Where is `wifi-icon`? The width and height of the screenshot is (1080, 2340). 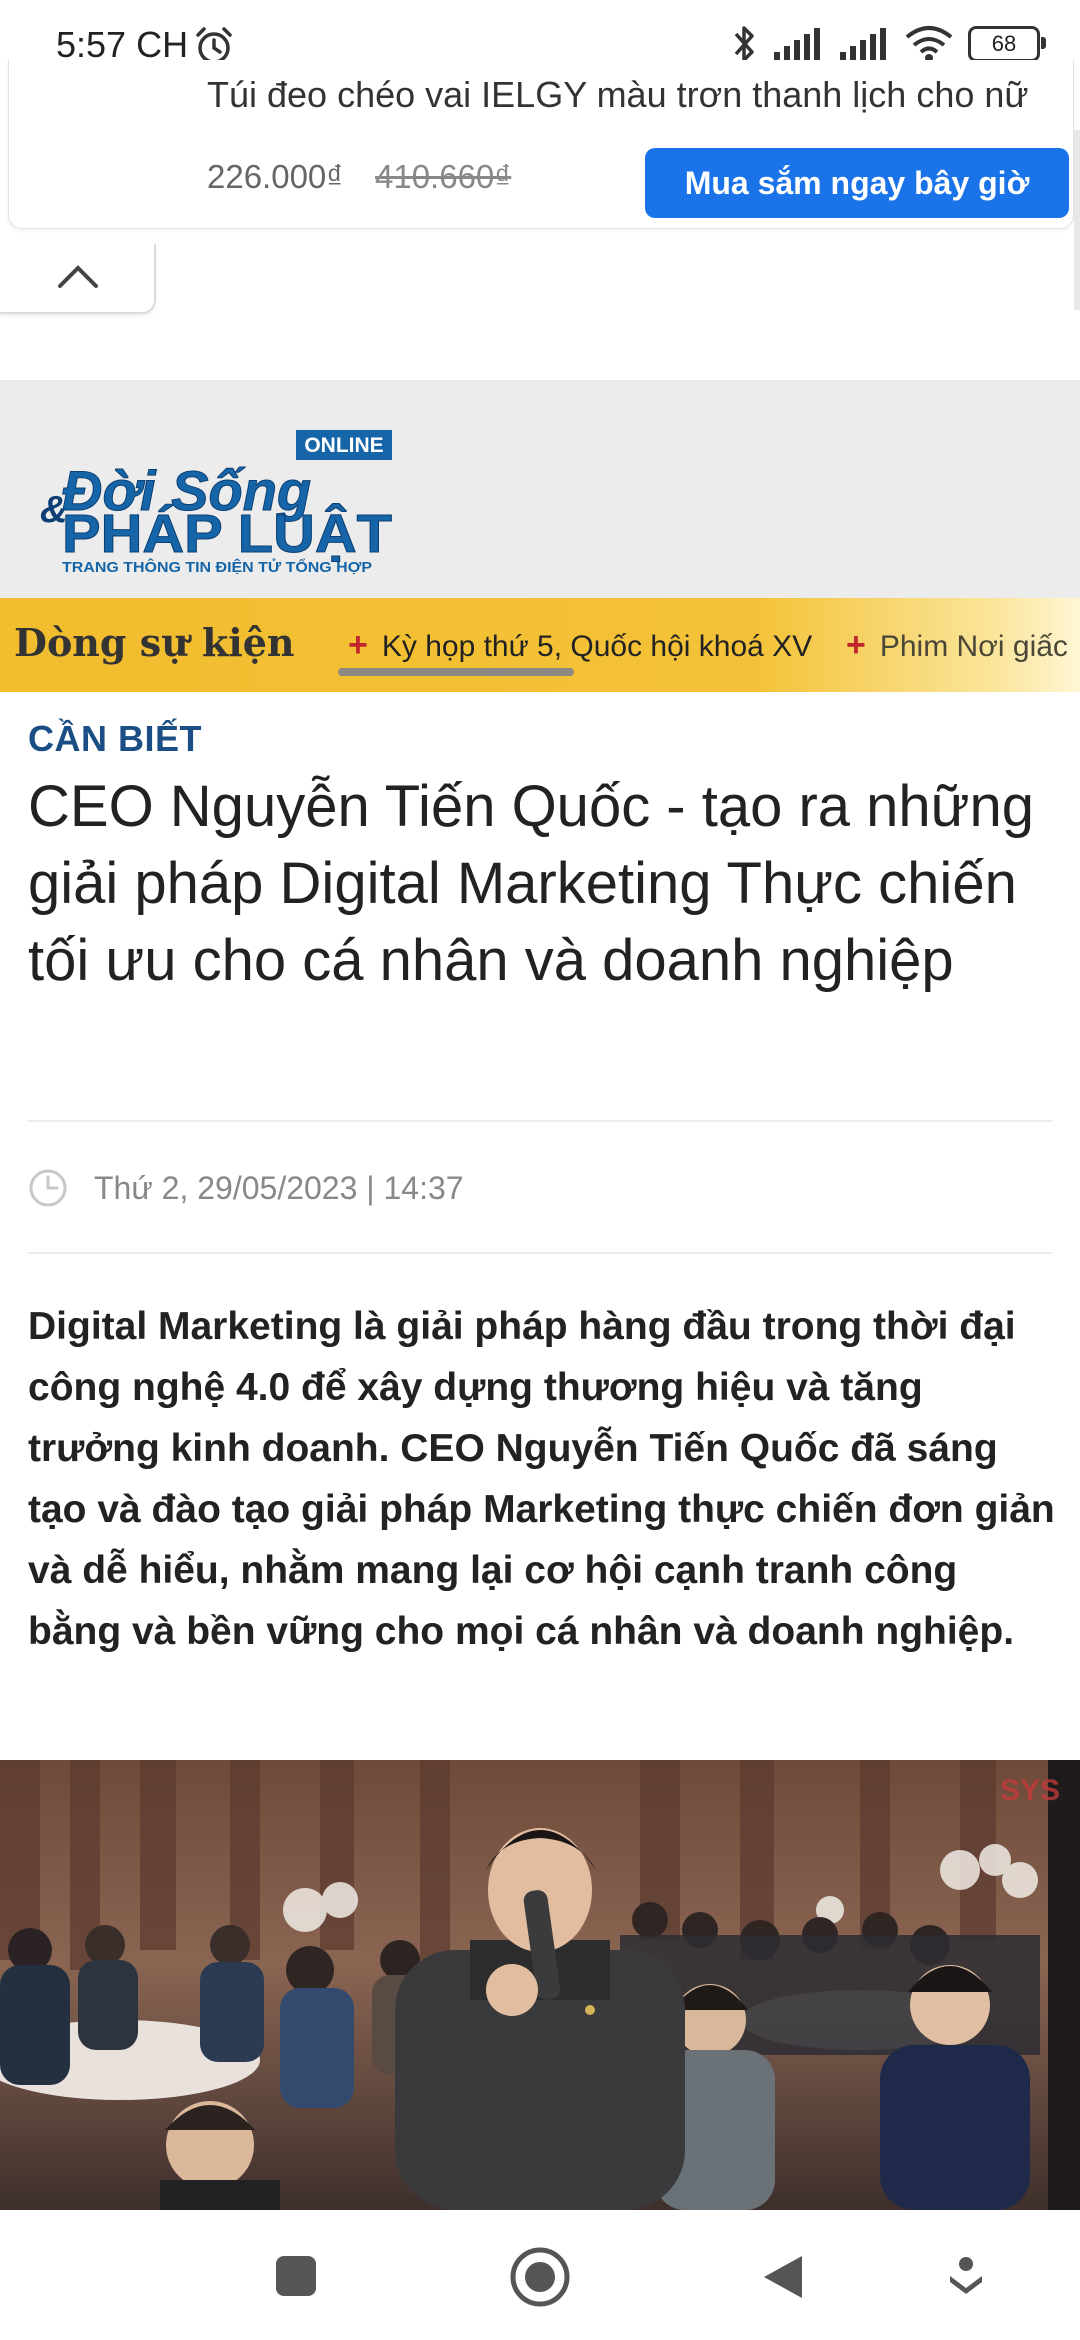 wifi-icon is located at coordinates (929, 44).